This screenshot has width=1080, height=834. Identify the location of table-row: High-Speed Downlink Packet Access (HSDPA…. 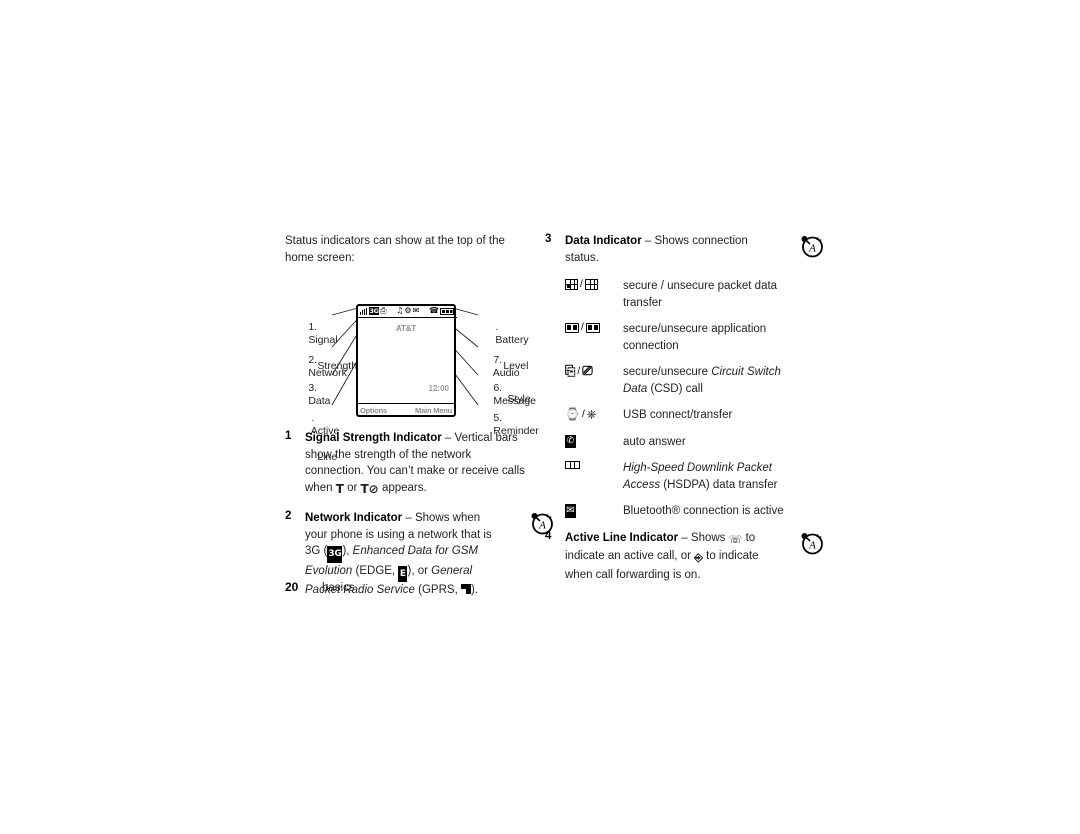
(680, 476).